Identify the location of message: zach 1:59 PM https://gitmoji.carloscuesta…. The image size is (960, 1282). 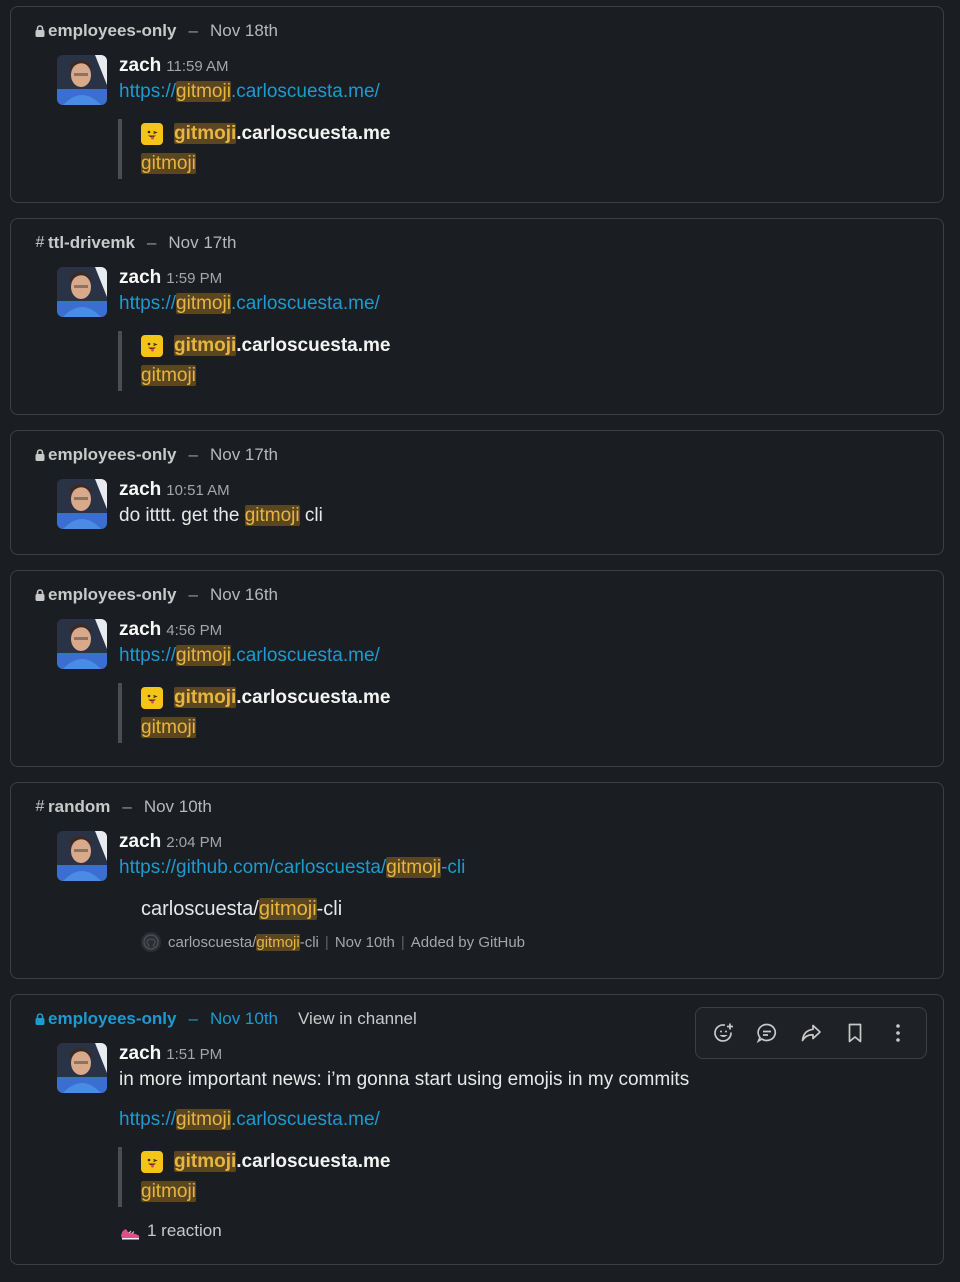
(520, 328).